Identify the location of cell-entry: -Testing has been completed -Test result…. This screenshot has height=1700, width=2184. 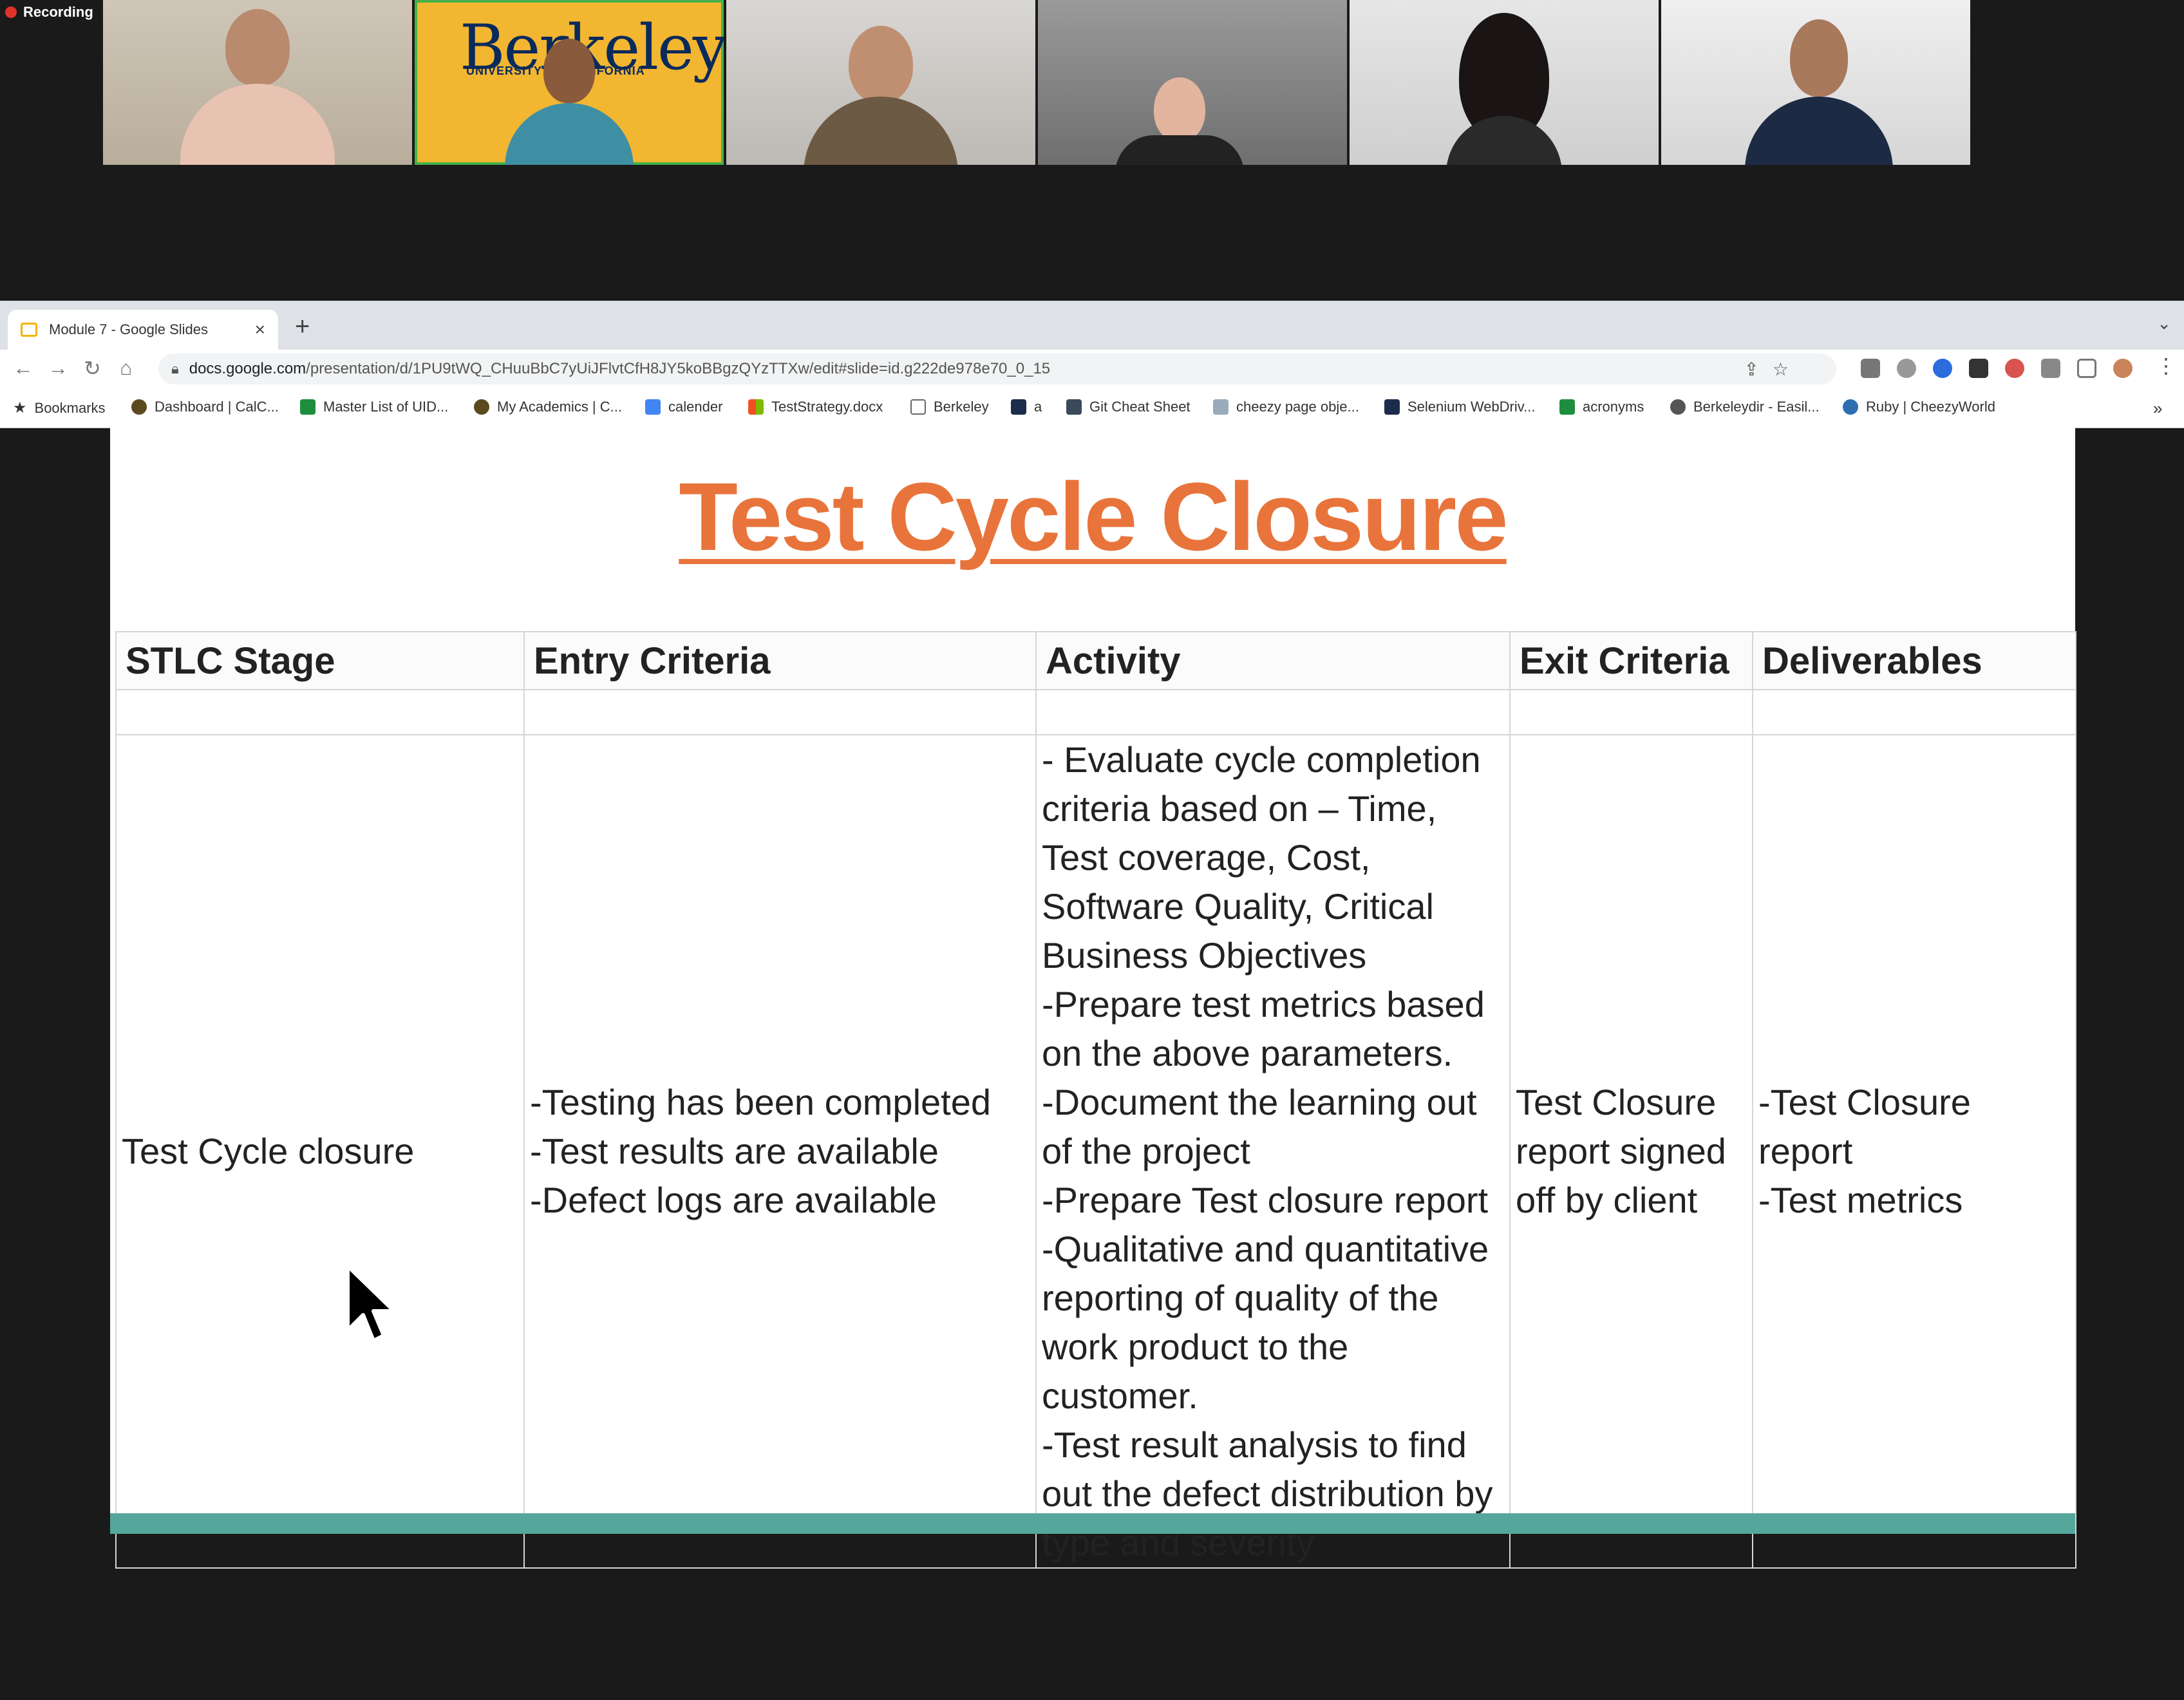
(780, 1151).